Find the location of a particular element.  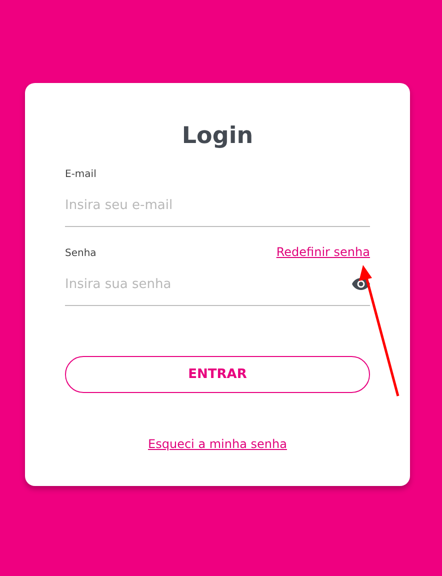

login-title: Login is located at coordinates (217, 136).